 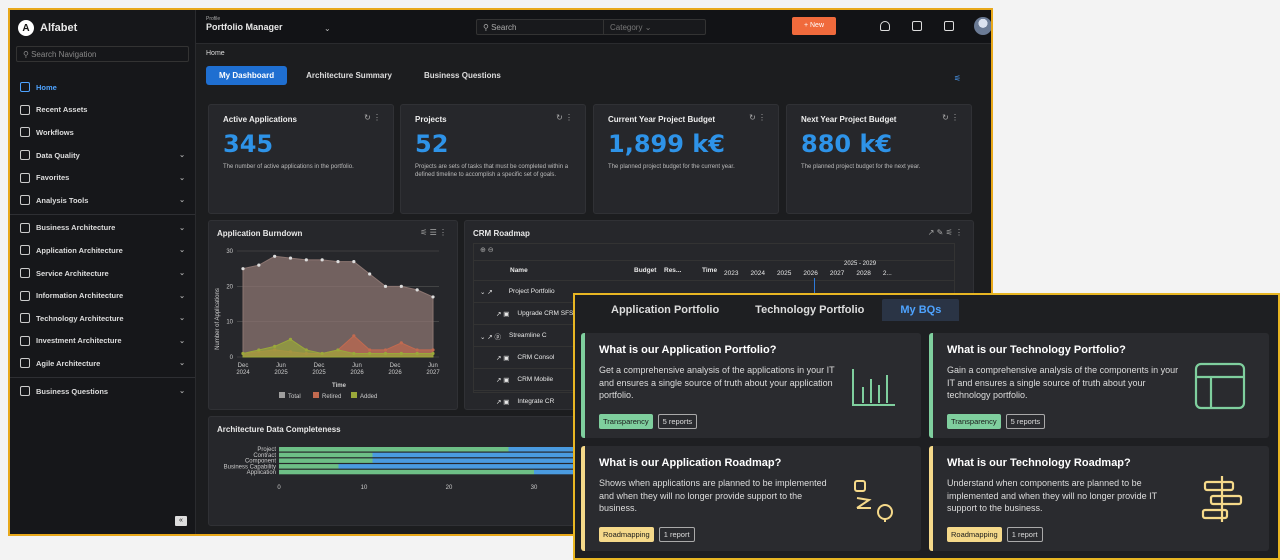 What do you see at coordinates (1220, 386) in the screenshot?
I see `table-layout-icon` at bounding box center [1220, 386].